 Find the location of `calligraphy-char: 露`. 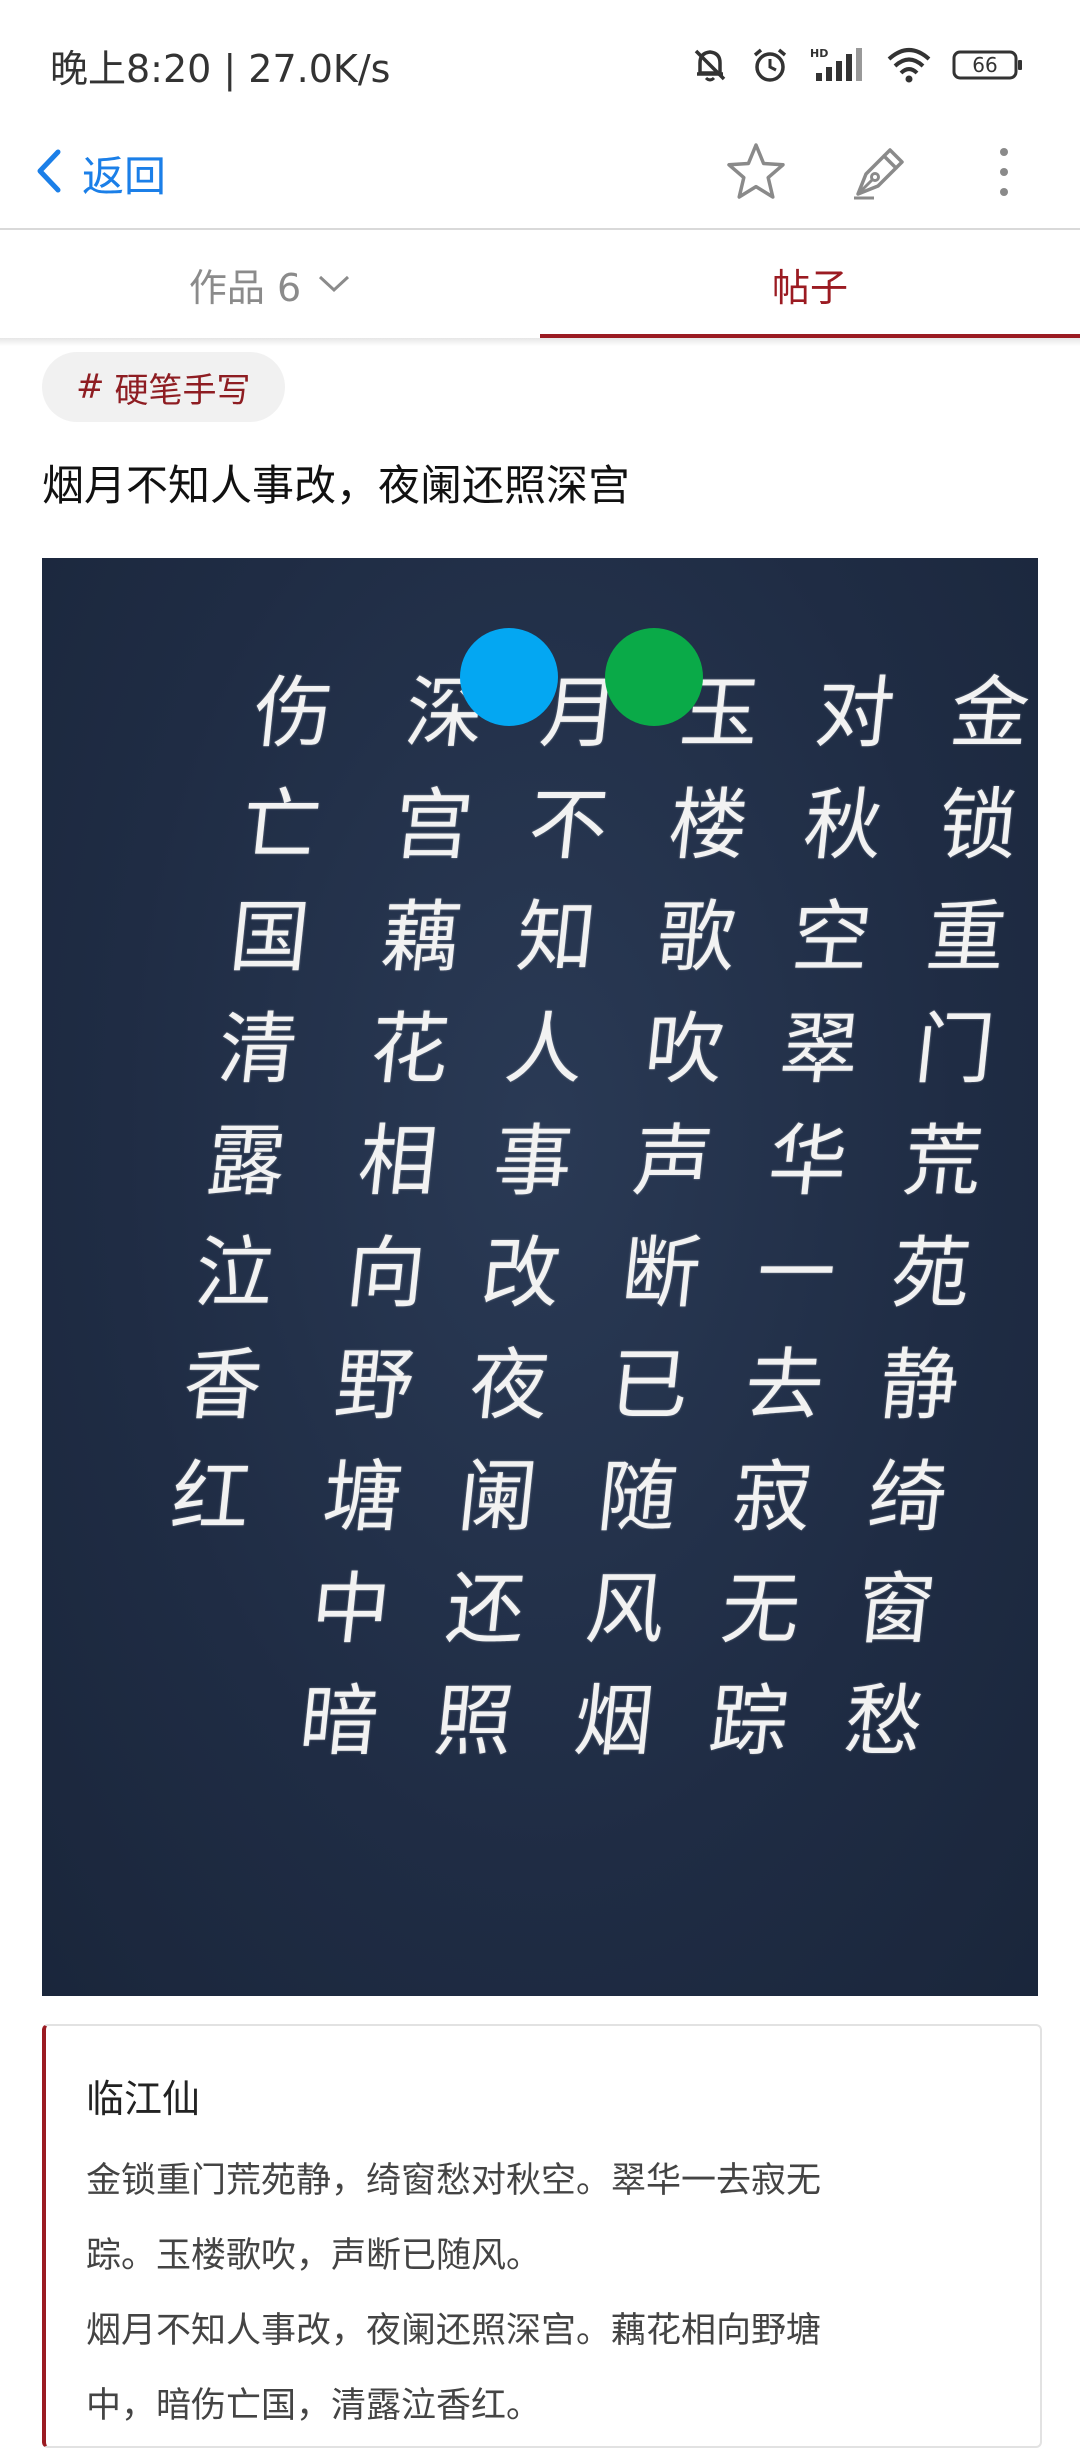

calligraphy-char: 露 is located at coordinates (246, 1162).